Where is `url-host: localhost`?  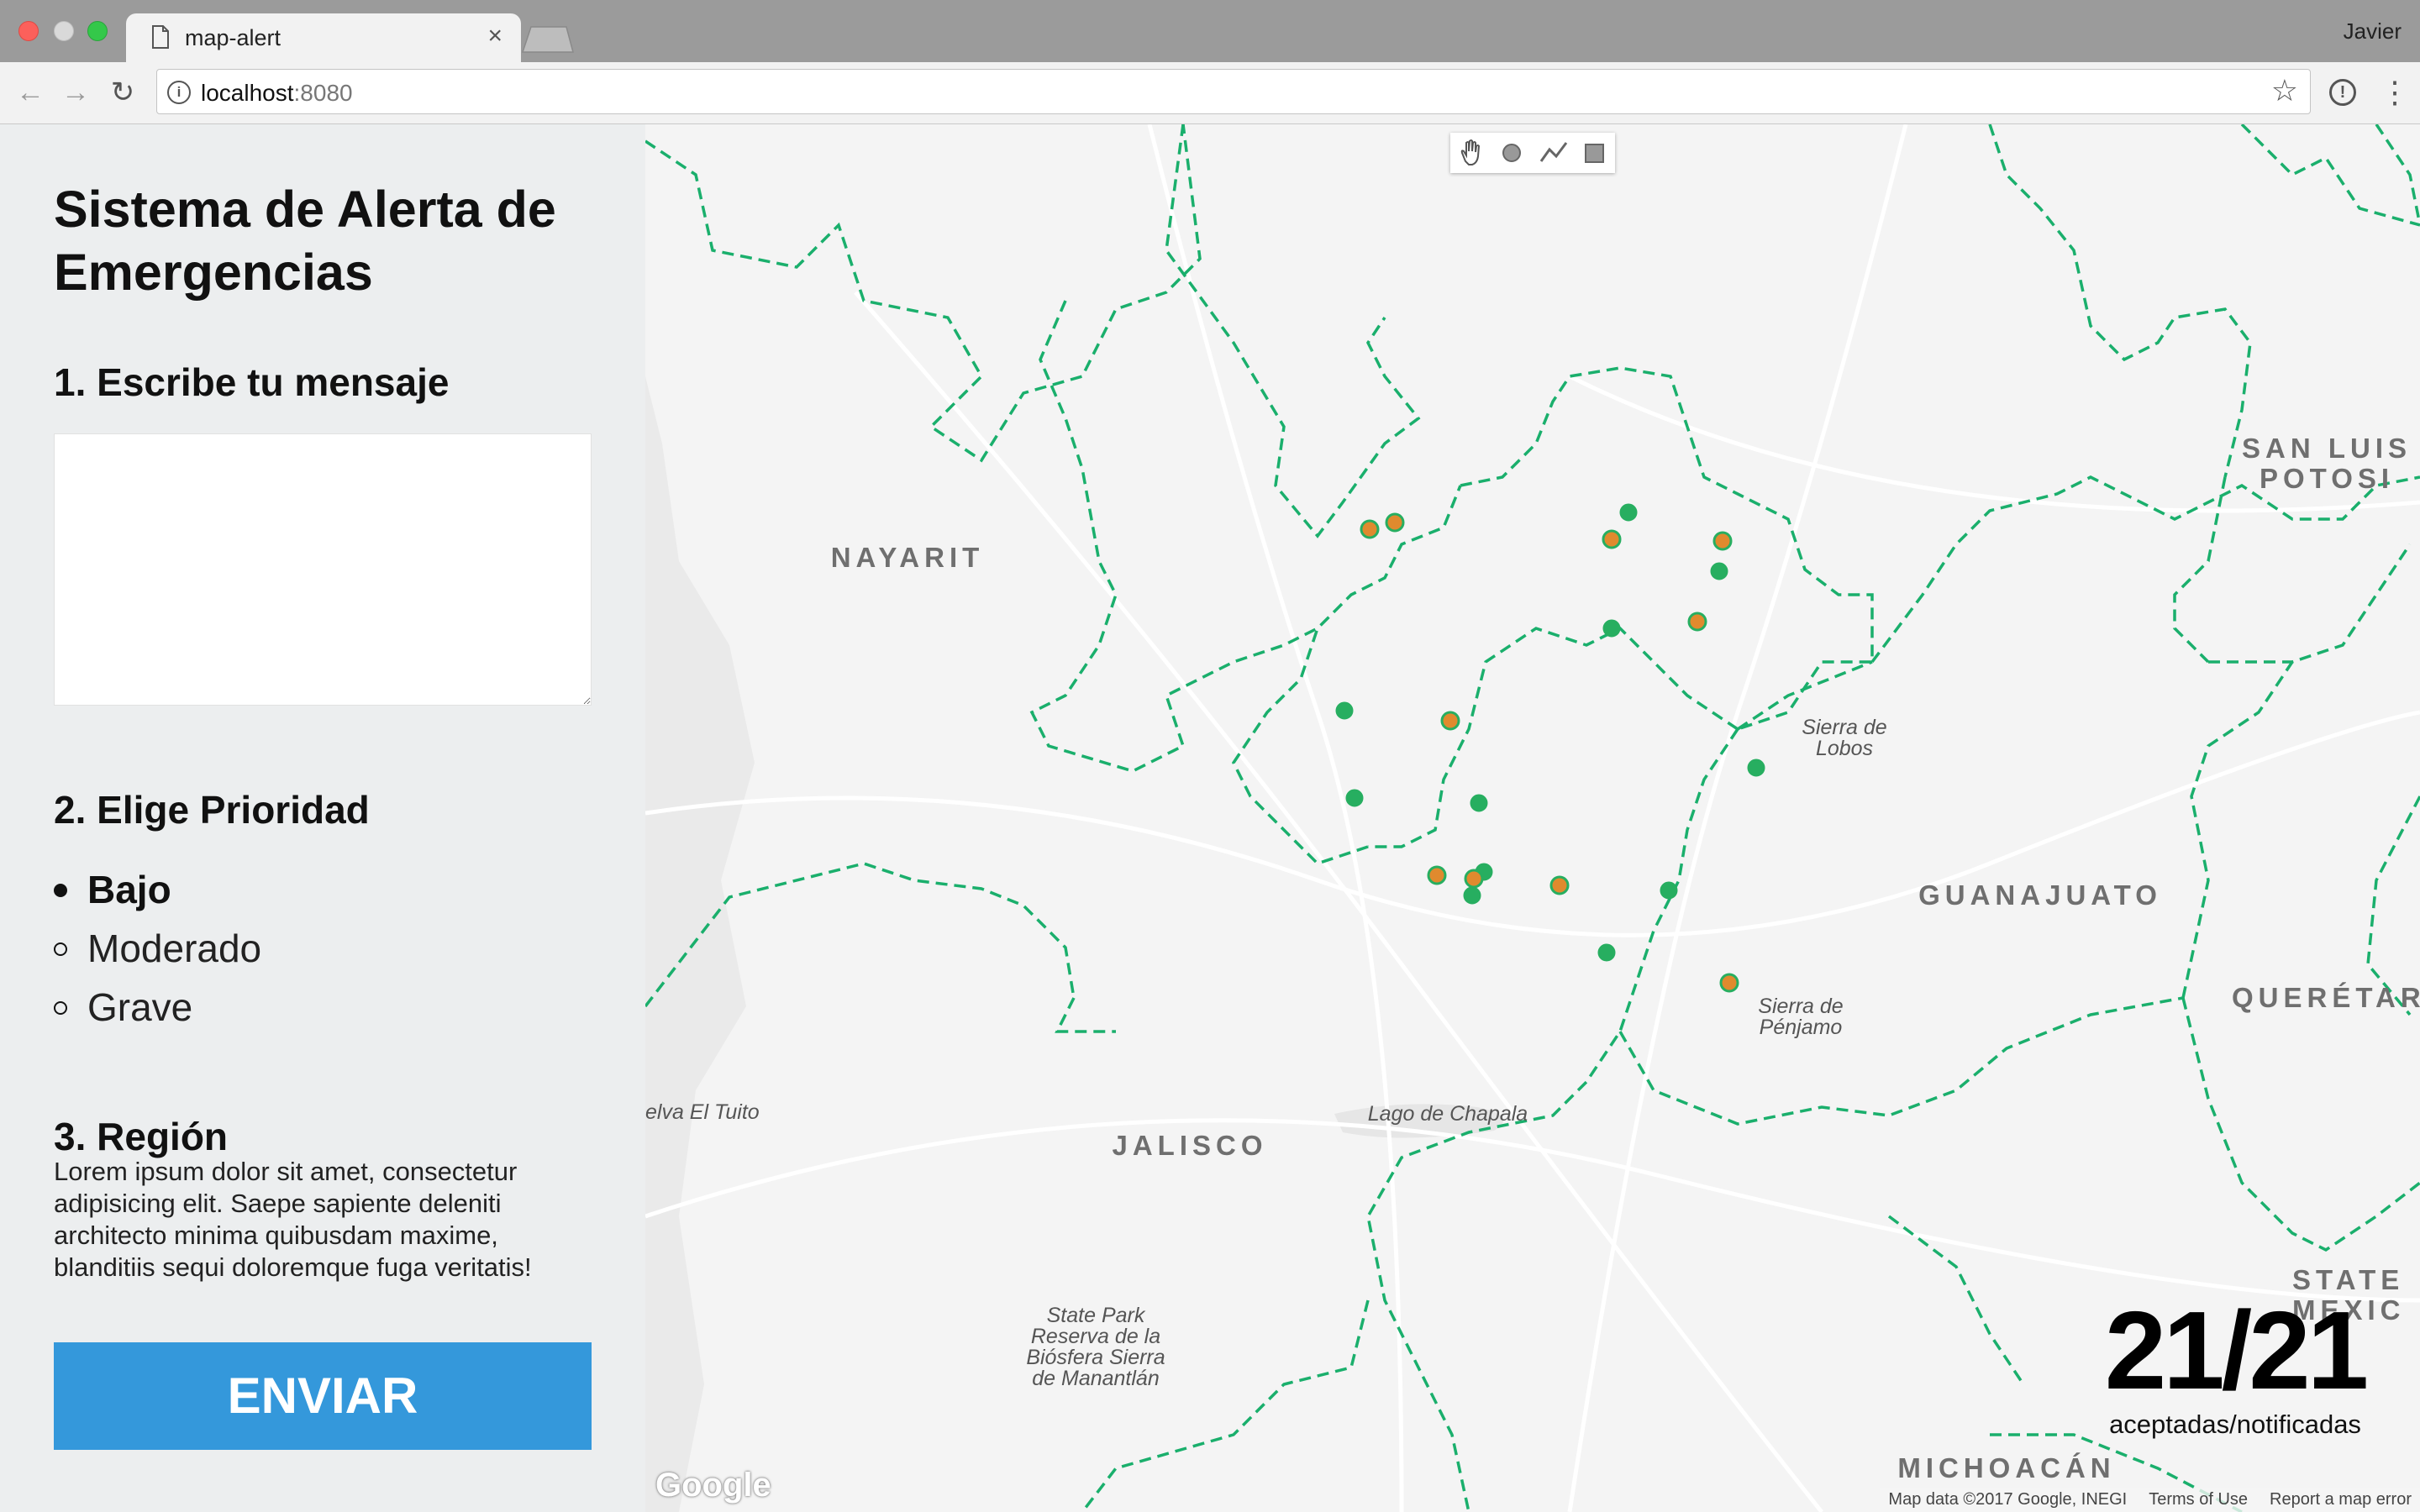
url-host: localhost is located at coordinates (248, 93).